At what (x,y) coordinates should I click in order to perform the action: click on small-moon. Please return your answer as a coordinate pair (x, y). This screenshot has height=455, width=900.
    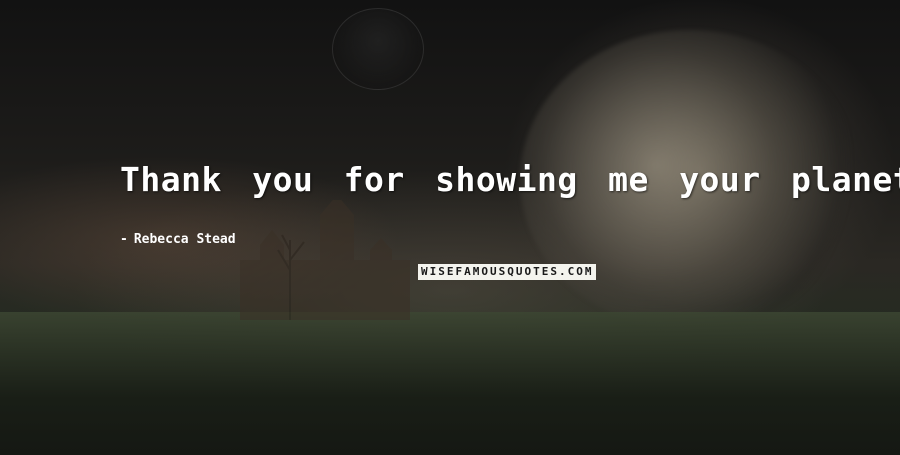
    Looking at the image, I should click on (378, 49).